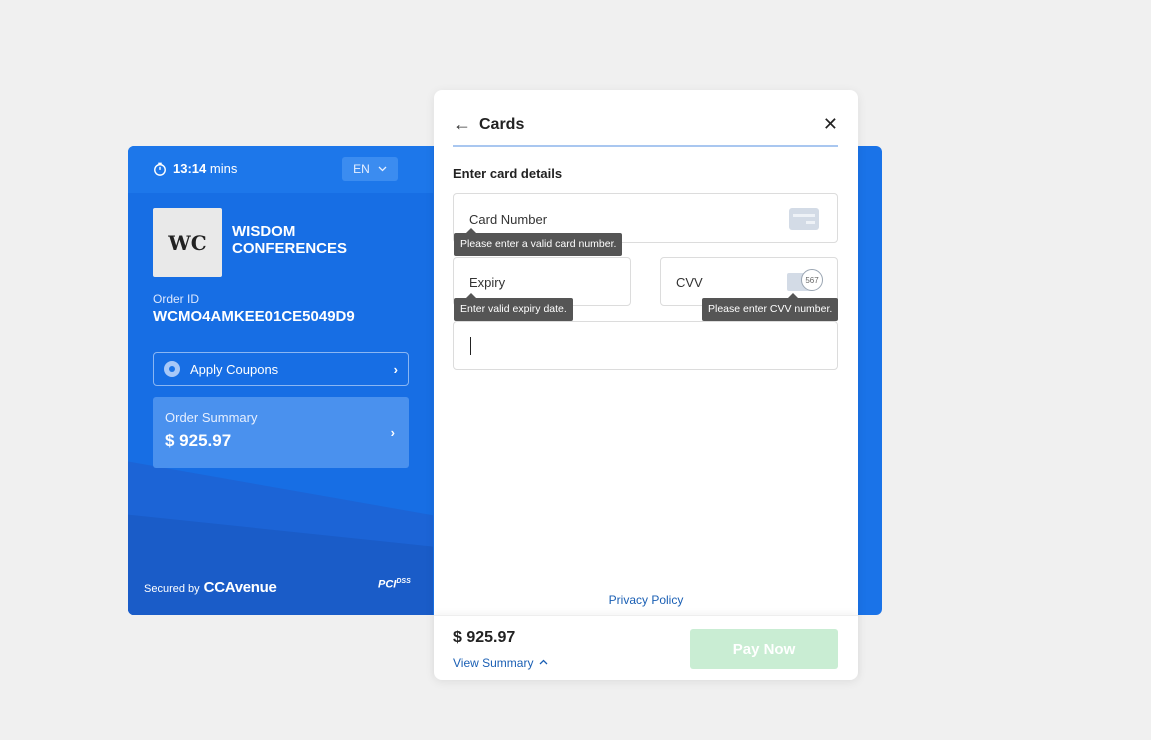  I want to click on view-summary-label: View Summary, so click(493, 663).